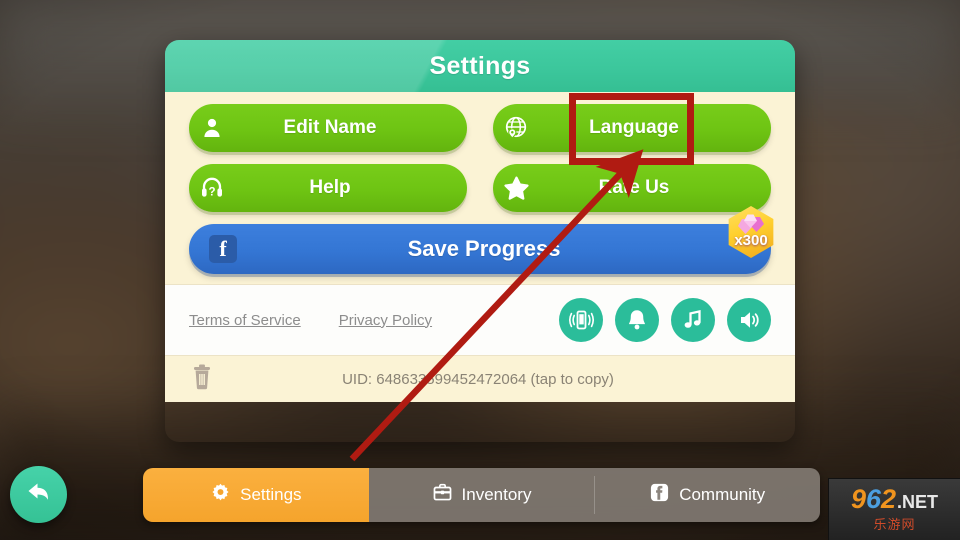 Image resolution: width=960 pixels, height=540 pixels. What do you see at coordinates (722, 494) in the screenshot?
I see `tab-community-label: Community` at bounding box center [722, 494].